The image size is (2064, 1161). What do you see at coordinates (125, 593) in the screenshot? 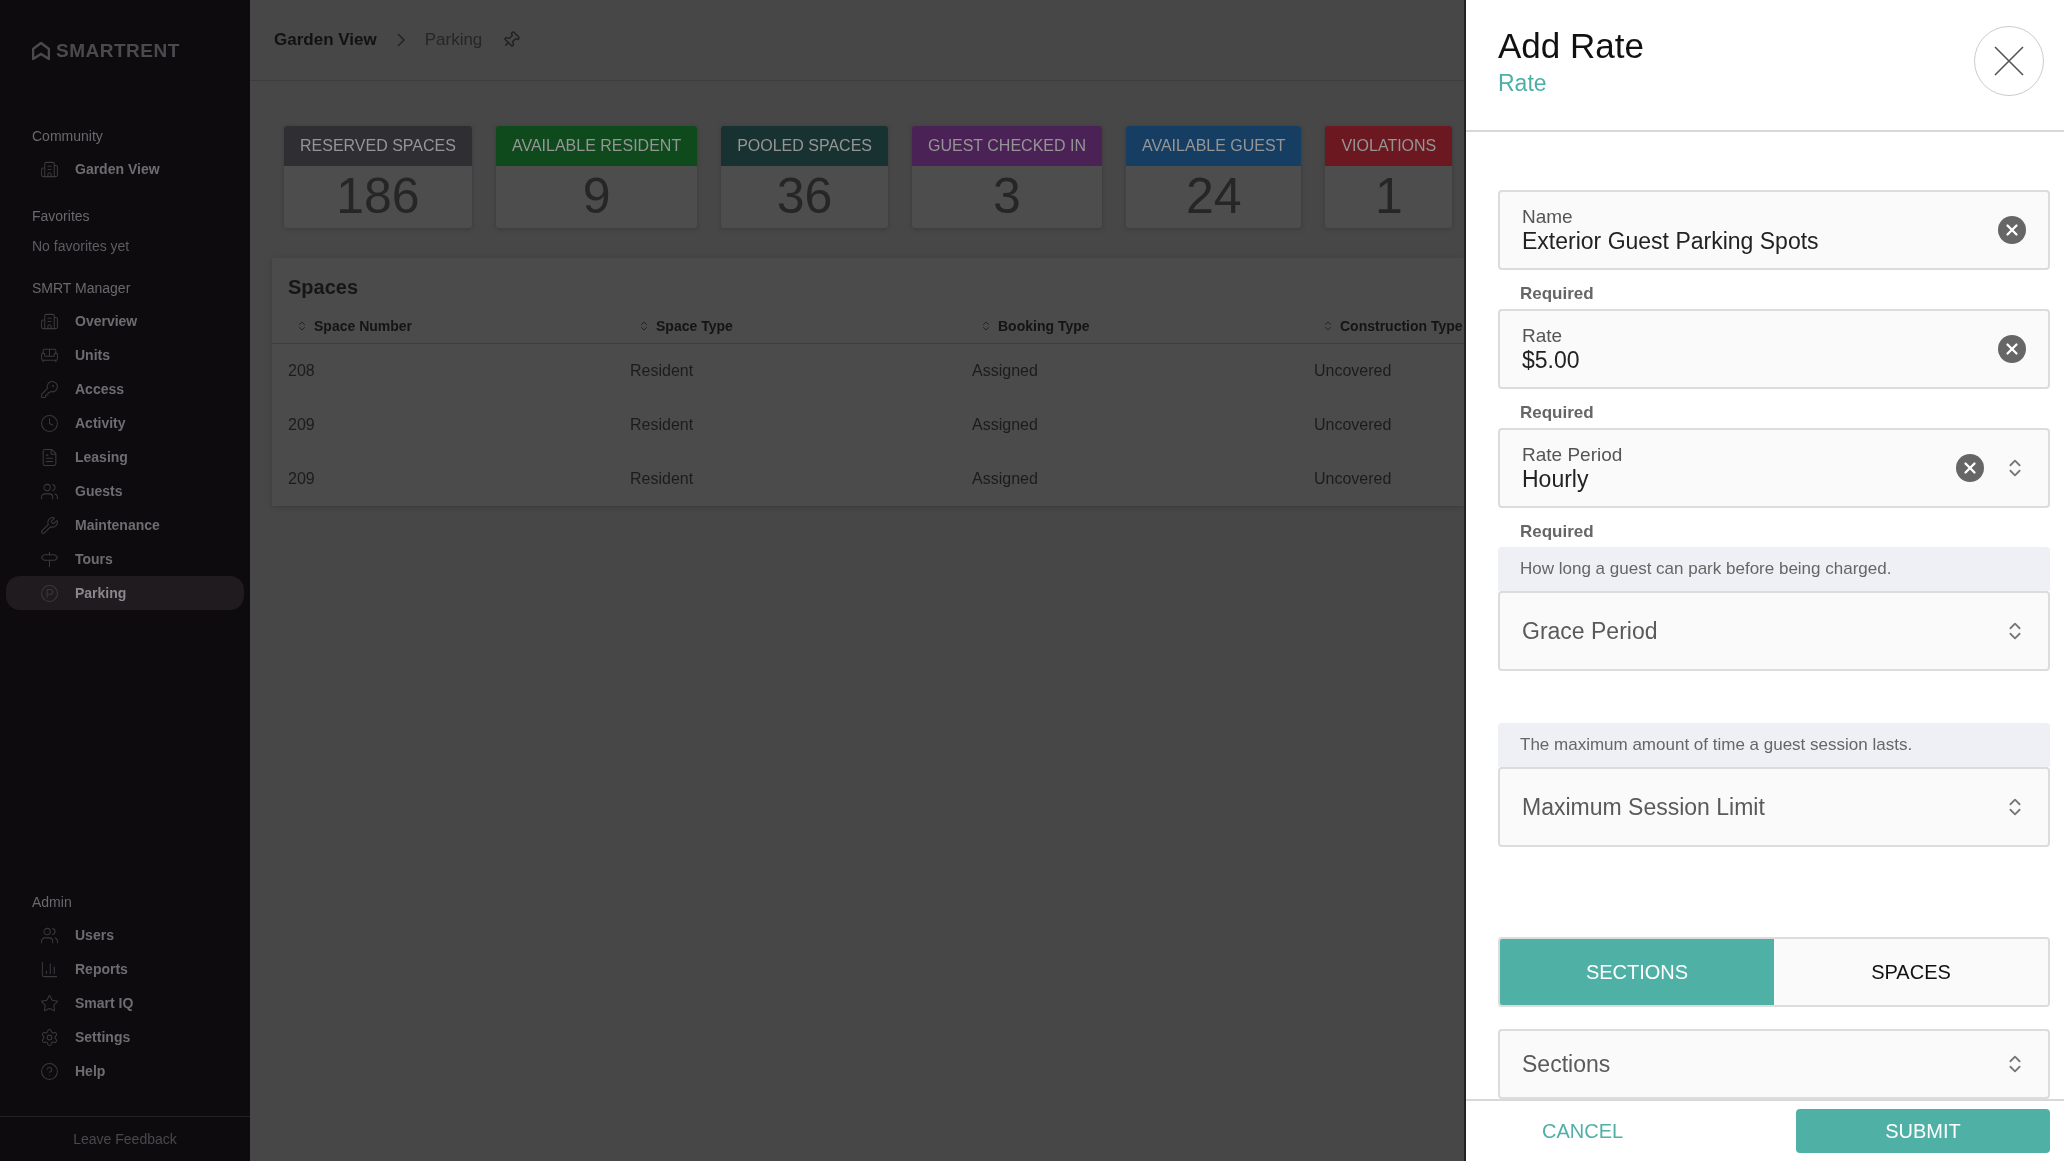
I see `nav-item: Parking` at bounding box center [125, 593].